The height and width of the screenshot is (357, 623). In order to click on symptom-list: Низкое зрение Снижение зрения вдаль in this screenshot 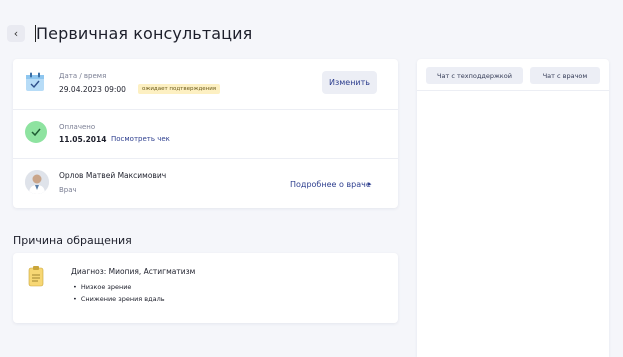, I will do `click(119, 293)`.